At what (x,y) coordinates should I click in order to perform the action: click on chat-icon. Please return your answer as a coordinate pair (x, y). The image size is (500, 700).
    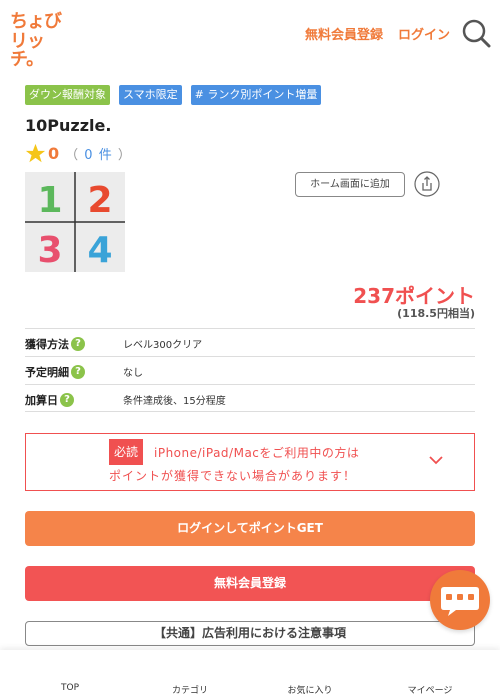
    Looking at the image, I should click on (460, 601).